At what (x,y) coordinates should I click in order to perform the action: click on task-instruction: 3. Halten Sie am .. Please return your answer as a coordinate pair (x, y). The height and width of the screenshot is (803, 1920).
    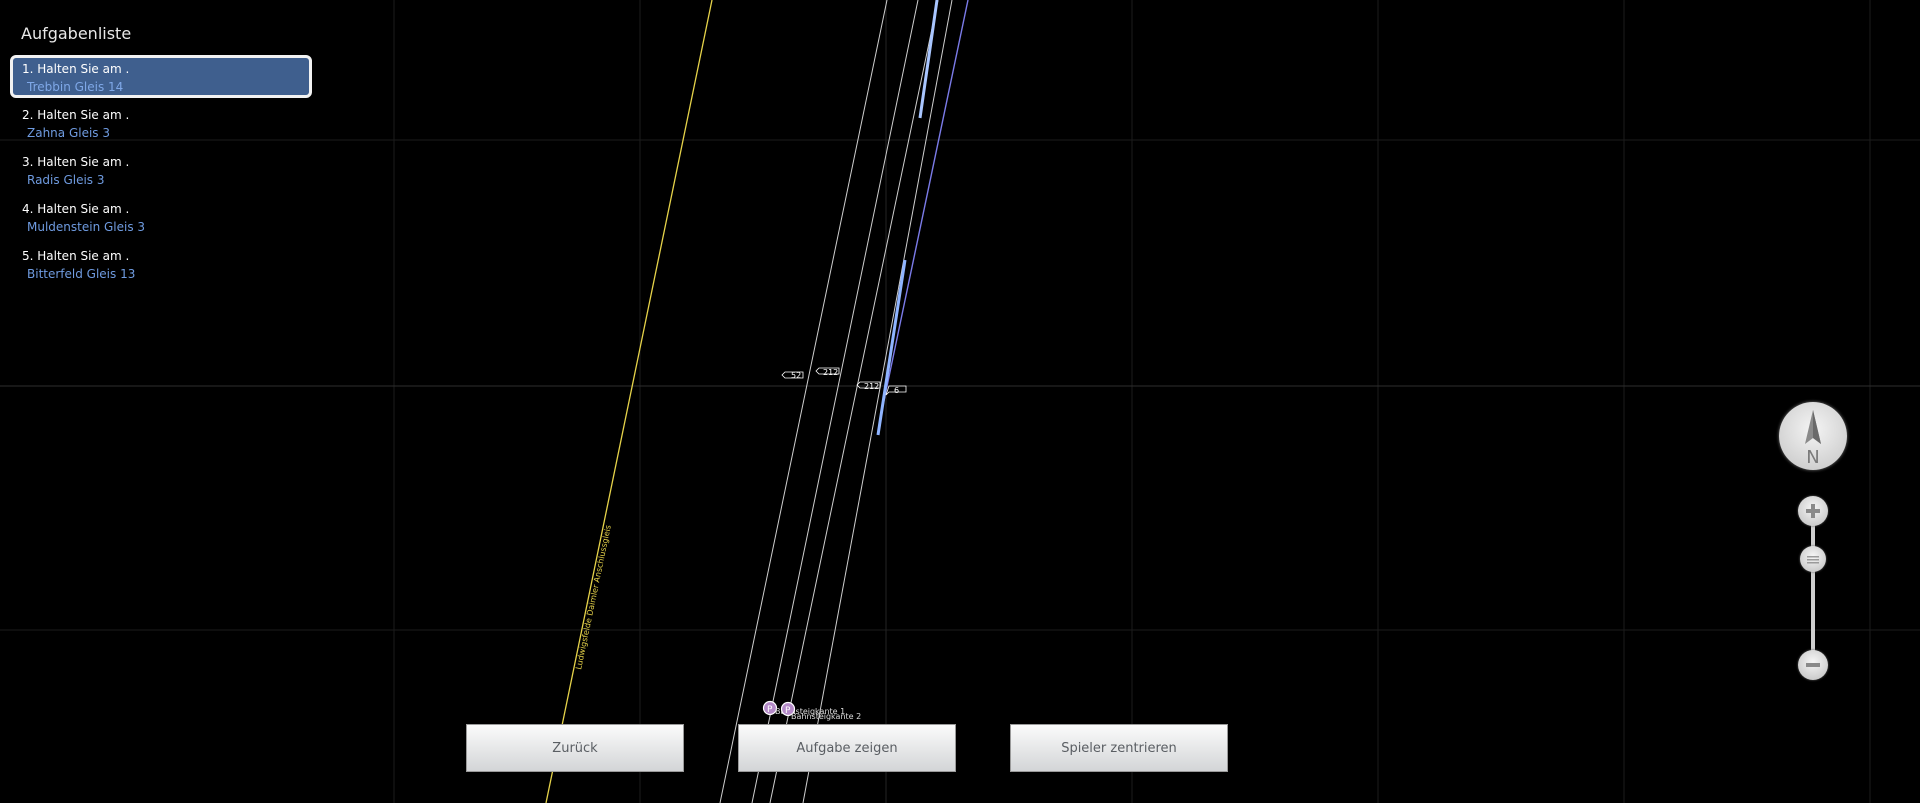
    Looking at the image, I should click on (76, 162).